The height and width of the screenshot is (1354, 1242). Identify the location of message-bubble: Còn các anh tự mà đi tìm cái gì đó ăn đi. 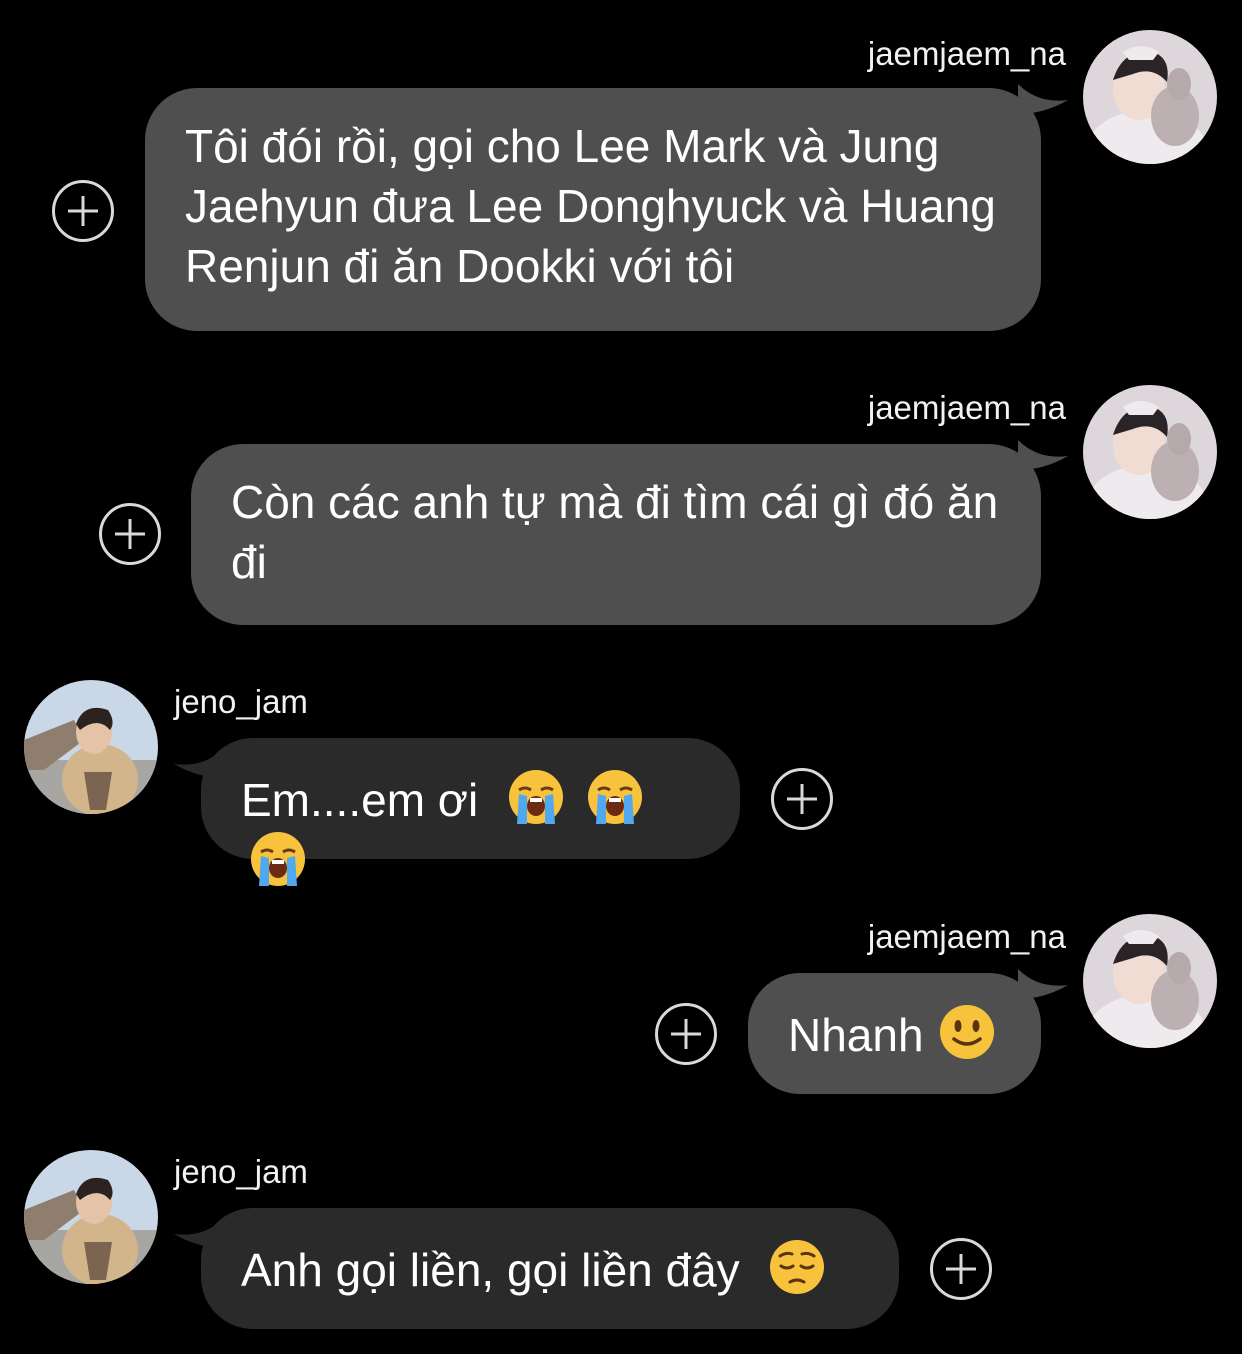
(616, 534).